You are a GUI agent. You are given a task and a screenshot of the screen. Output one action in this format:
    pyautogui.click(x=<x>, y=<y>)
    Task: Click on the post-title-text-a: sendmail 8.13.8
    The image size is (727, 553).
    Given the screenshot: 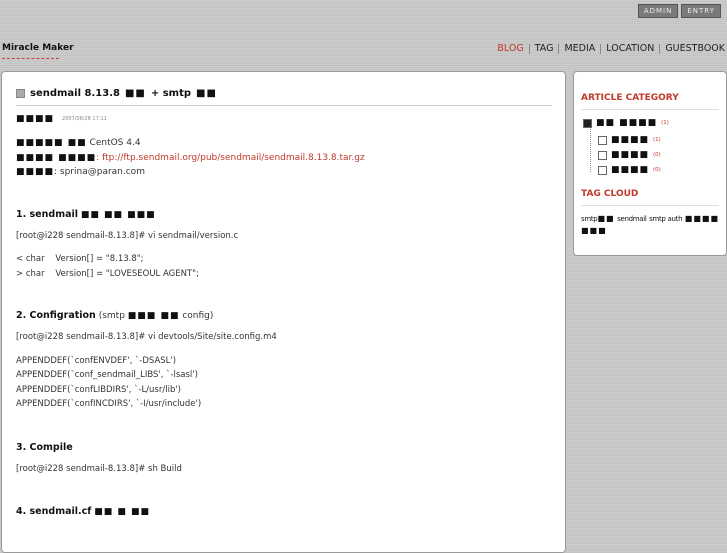 What is the action you would take?
    pyautogui.click(x=75, y=93)
    